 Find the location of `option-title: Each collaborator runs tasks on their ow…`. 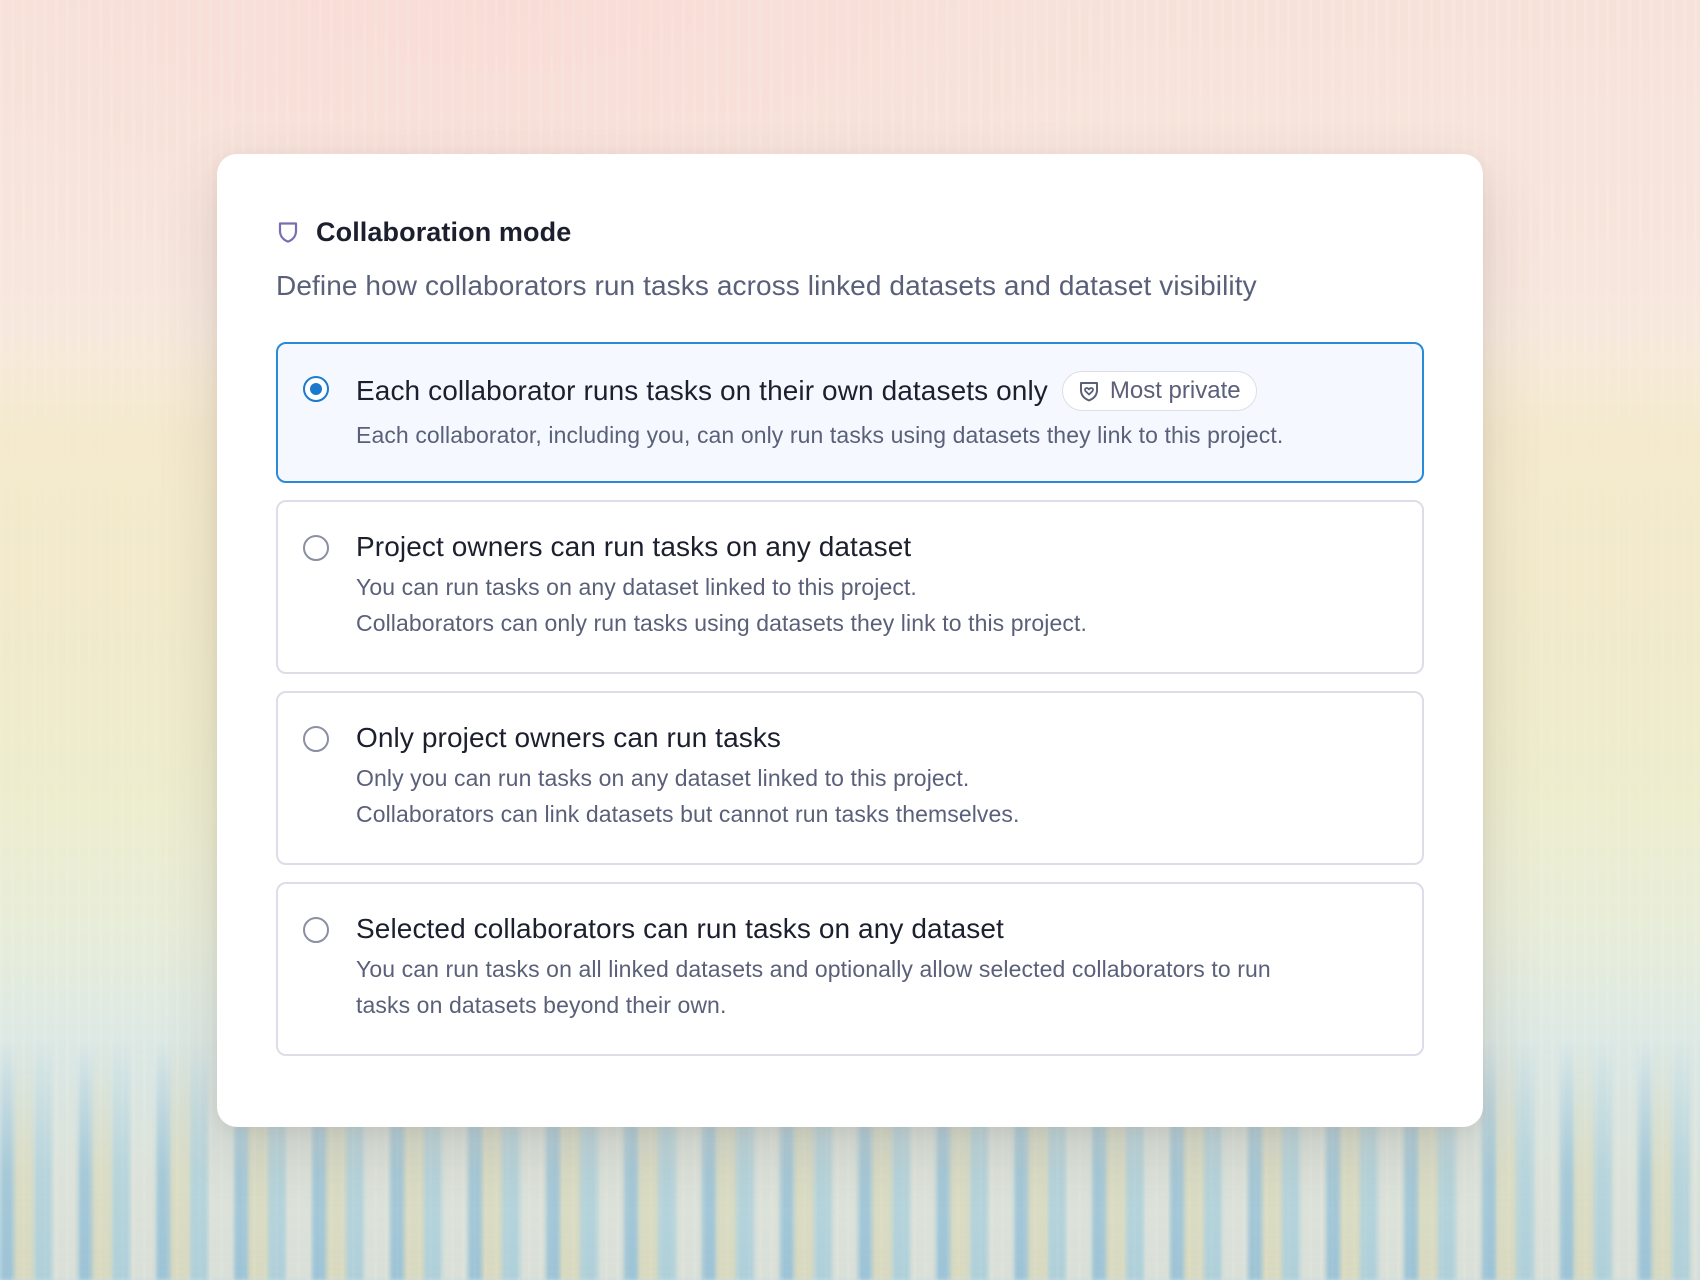

option-title: Each collaborator runs tasks on their ow… is located at coordinates (702, 390).